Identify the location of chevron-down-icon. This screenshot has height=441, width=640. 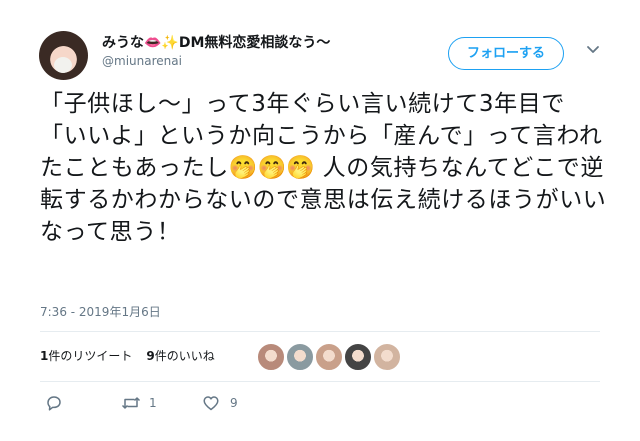
(593, 49).